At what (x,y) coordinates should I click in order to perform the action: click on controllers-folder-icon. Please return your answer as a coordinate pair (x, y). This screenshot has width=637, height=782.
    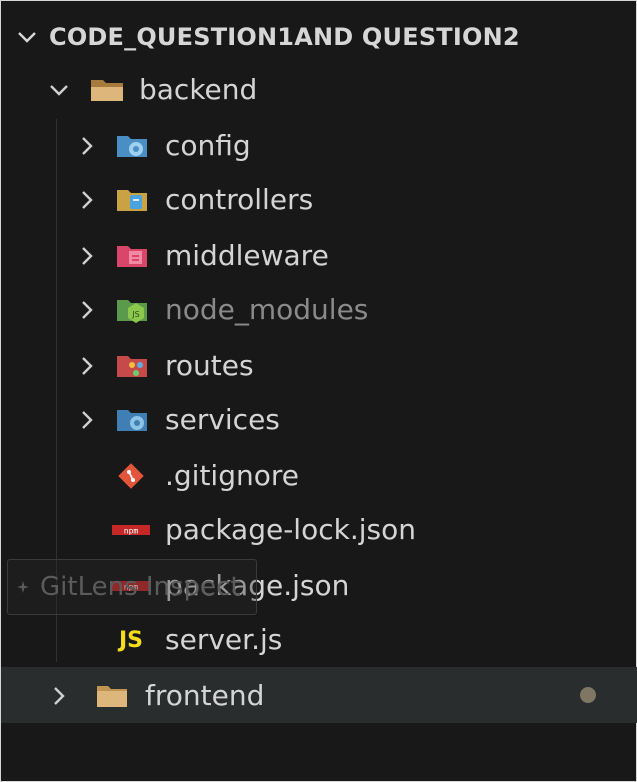
    Looking at the image, I should click on (132, 200).